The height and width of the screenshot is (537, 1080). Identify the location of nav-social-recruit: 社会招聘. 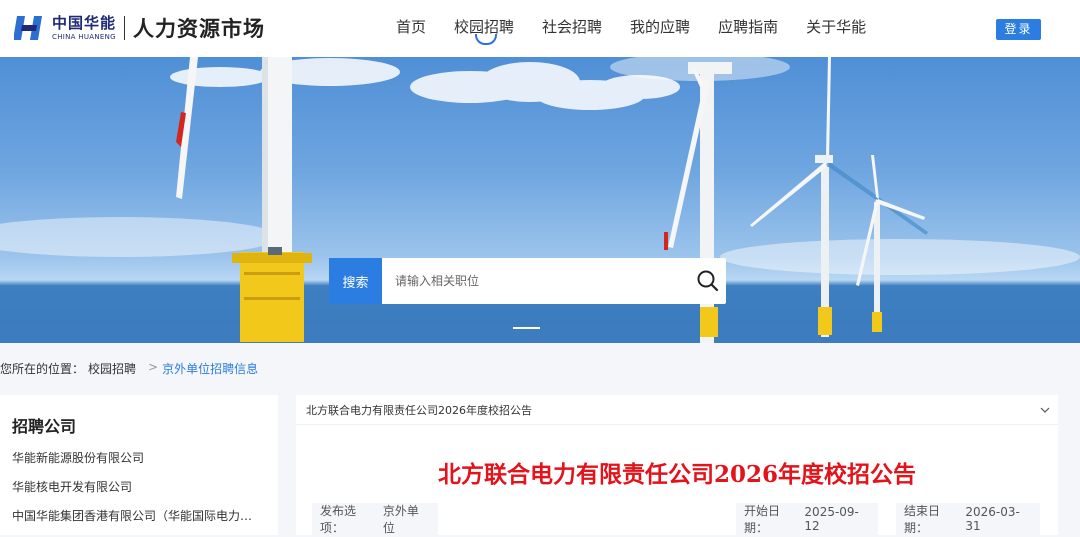
(572, 26).